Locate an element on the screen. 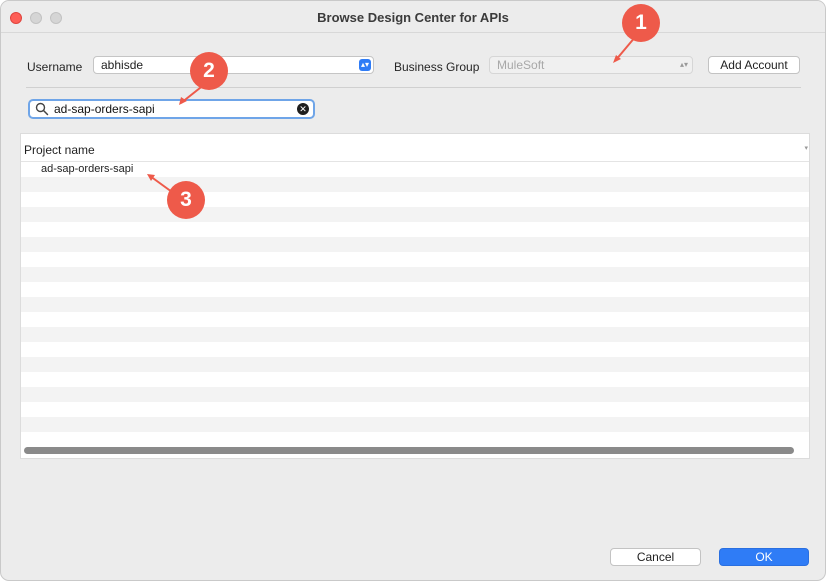  search-input: ad-sap-orders-sapi is located at coordinates (104, 109).